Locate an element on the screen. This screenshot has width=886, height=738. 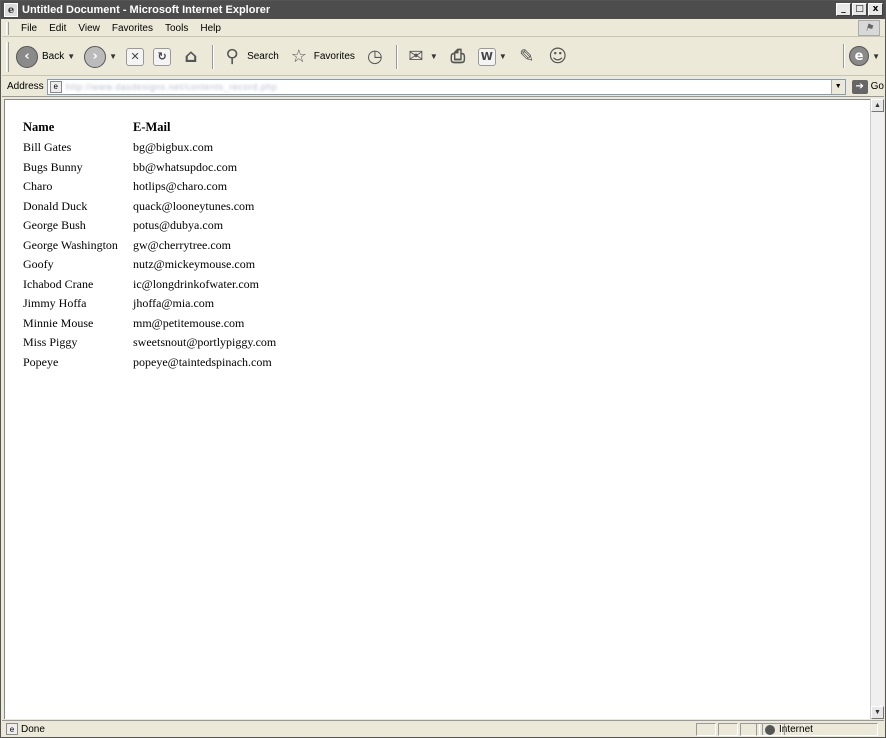
minimize-button: _ is located at coordinates (843, 9).